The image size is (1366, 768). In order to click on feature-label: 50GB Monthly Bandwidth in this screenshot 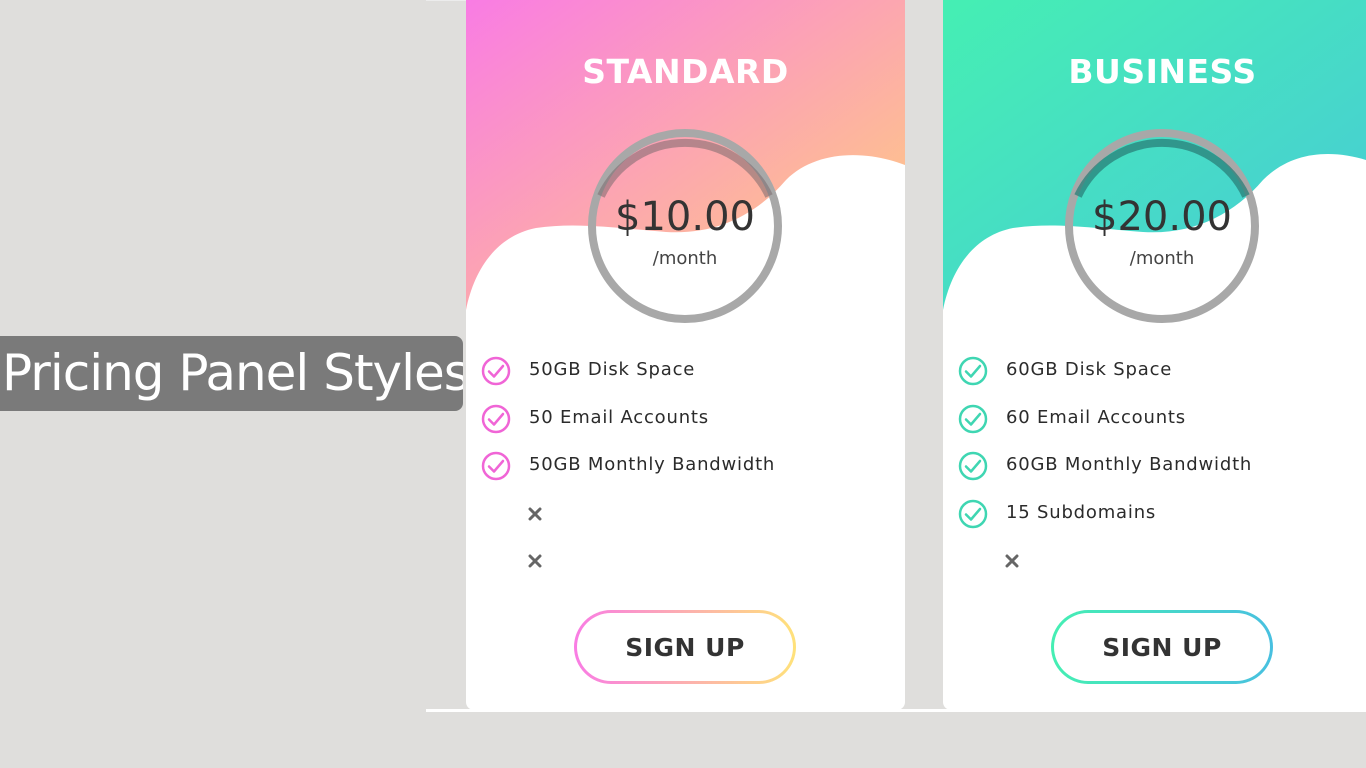, I will do `click(652, 464)`.